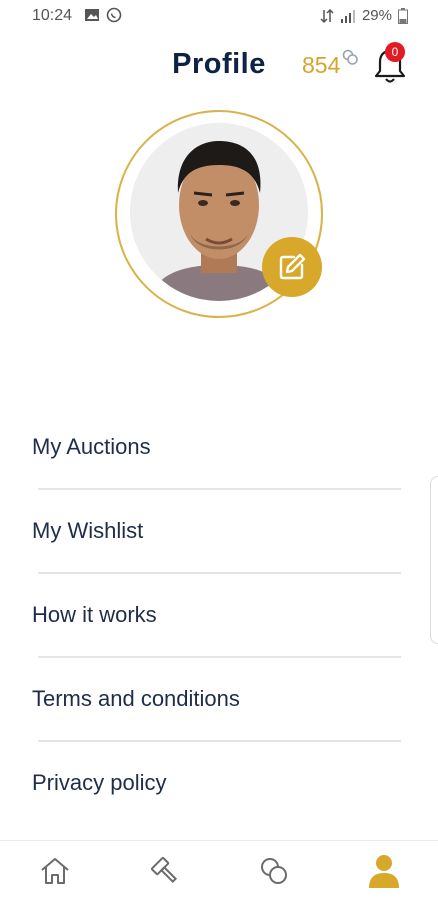 The height and width of the screenshot is (901, 438). Describe the element at coordinates (434, 560) in the screenshot. I see `side-panel-handle` at that location.